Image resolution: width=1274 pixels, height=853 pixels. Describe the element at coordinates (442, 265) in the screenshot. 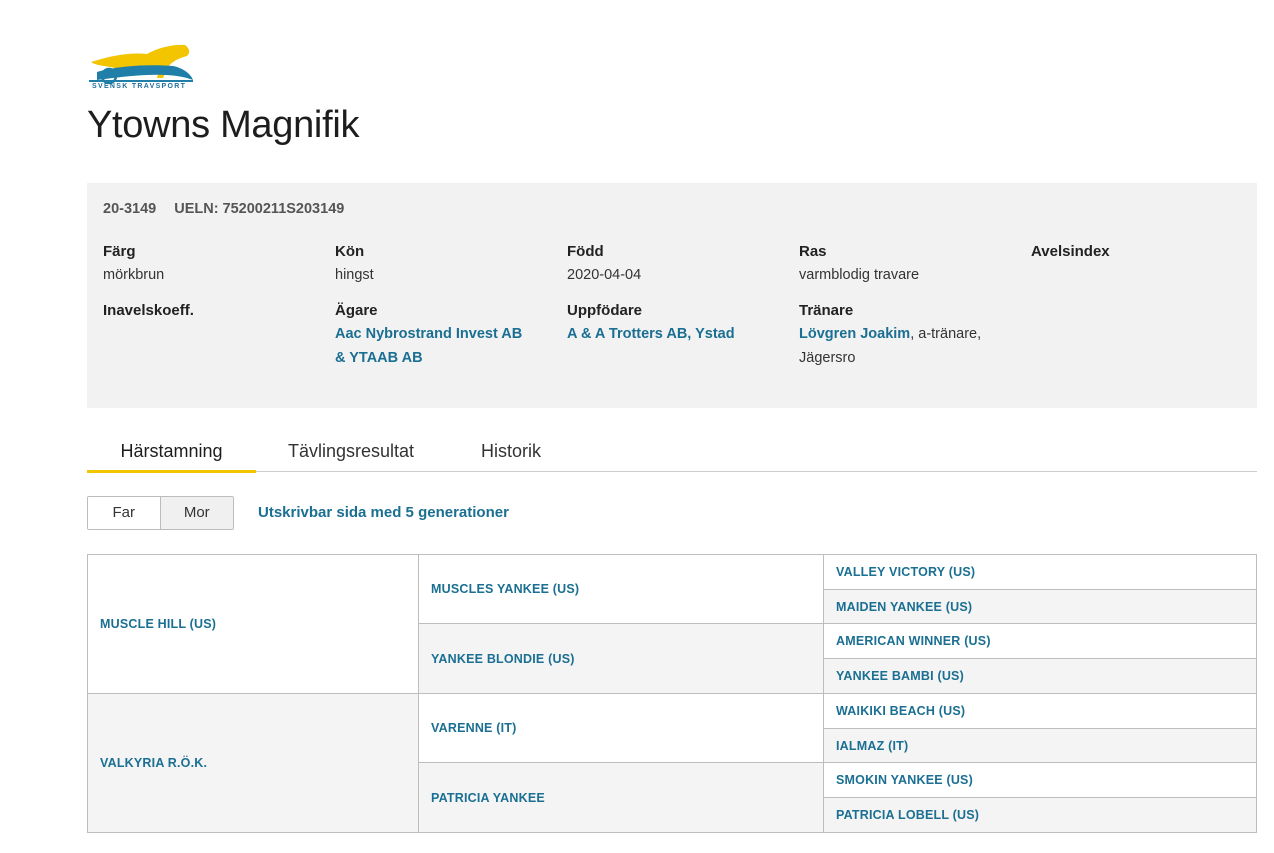

I see `field-kon: Kön hingst` at that location.